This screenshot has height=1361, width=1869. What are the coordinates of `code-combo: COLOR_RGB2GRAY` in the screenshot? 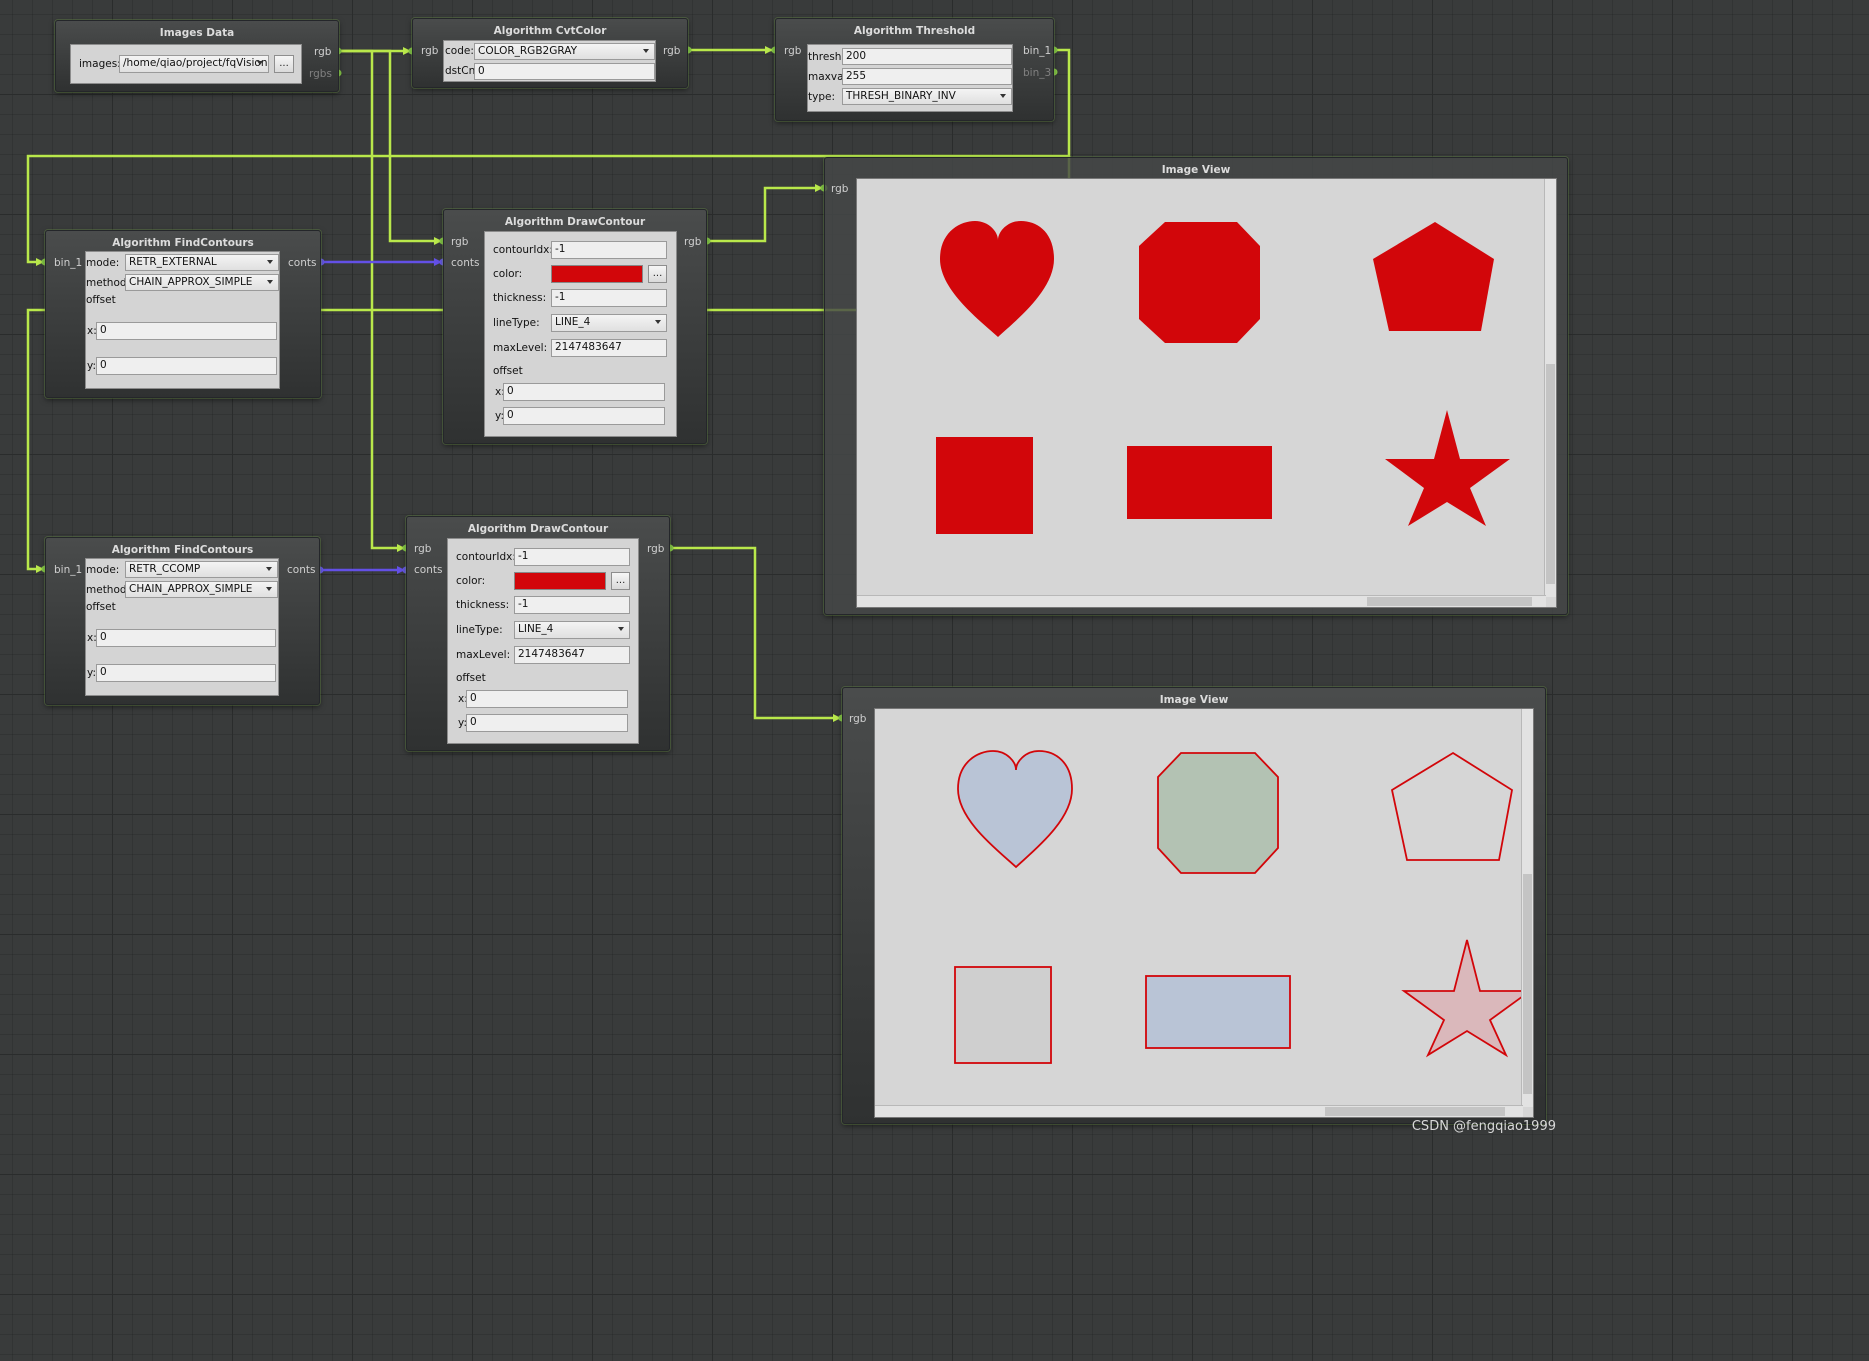 It's located at (564, 51).